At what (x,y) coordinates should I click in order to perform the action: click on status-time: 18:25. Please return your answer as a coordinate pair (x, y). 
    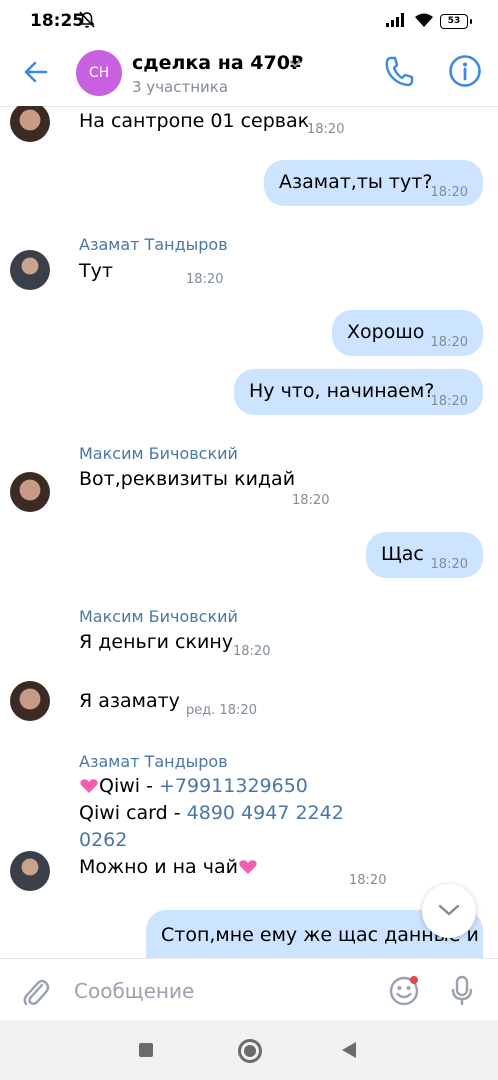
    Looking at the image, I should click on (57, 21).